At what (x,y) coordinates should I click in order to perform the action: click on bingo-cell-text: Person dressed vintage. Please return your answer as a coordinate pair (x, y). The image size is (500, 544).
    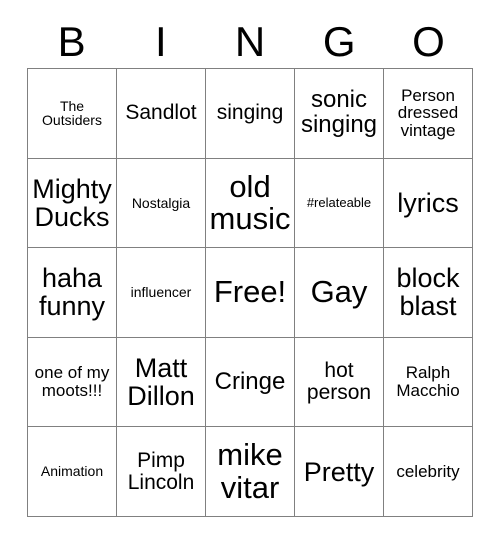
    Looking at the image, I should click on (428, 113).